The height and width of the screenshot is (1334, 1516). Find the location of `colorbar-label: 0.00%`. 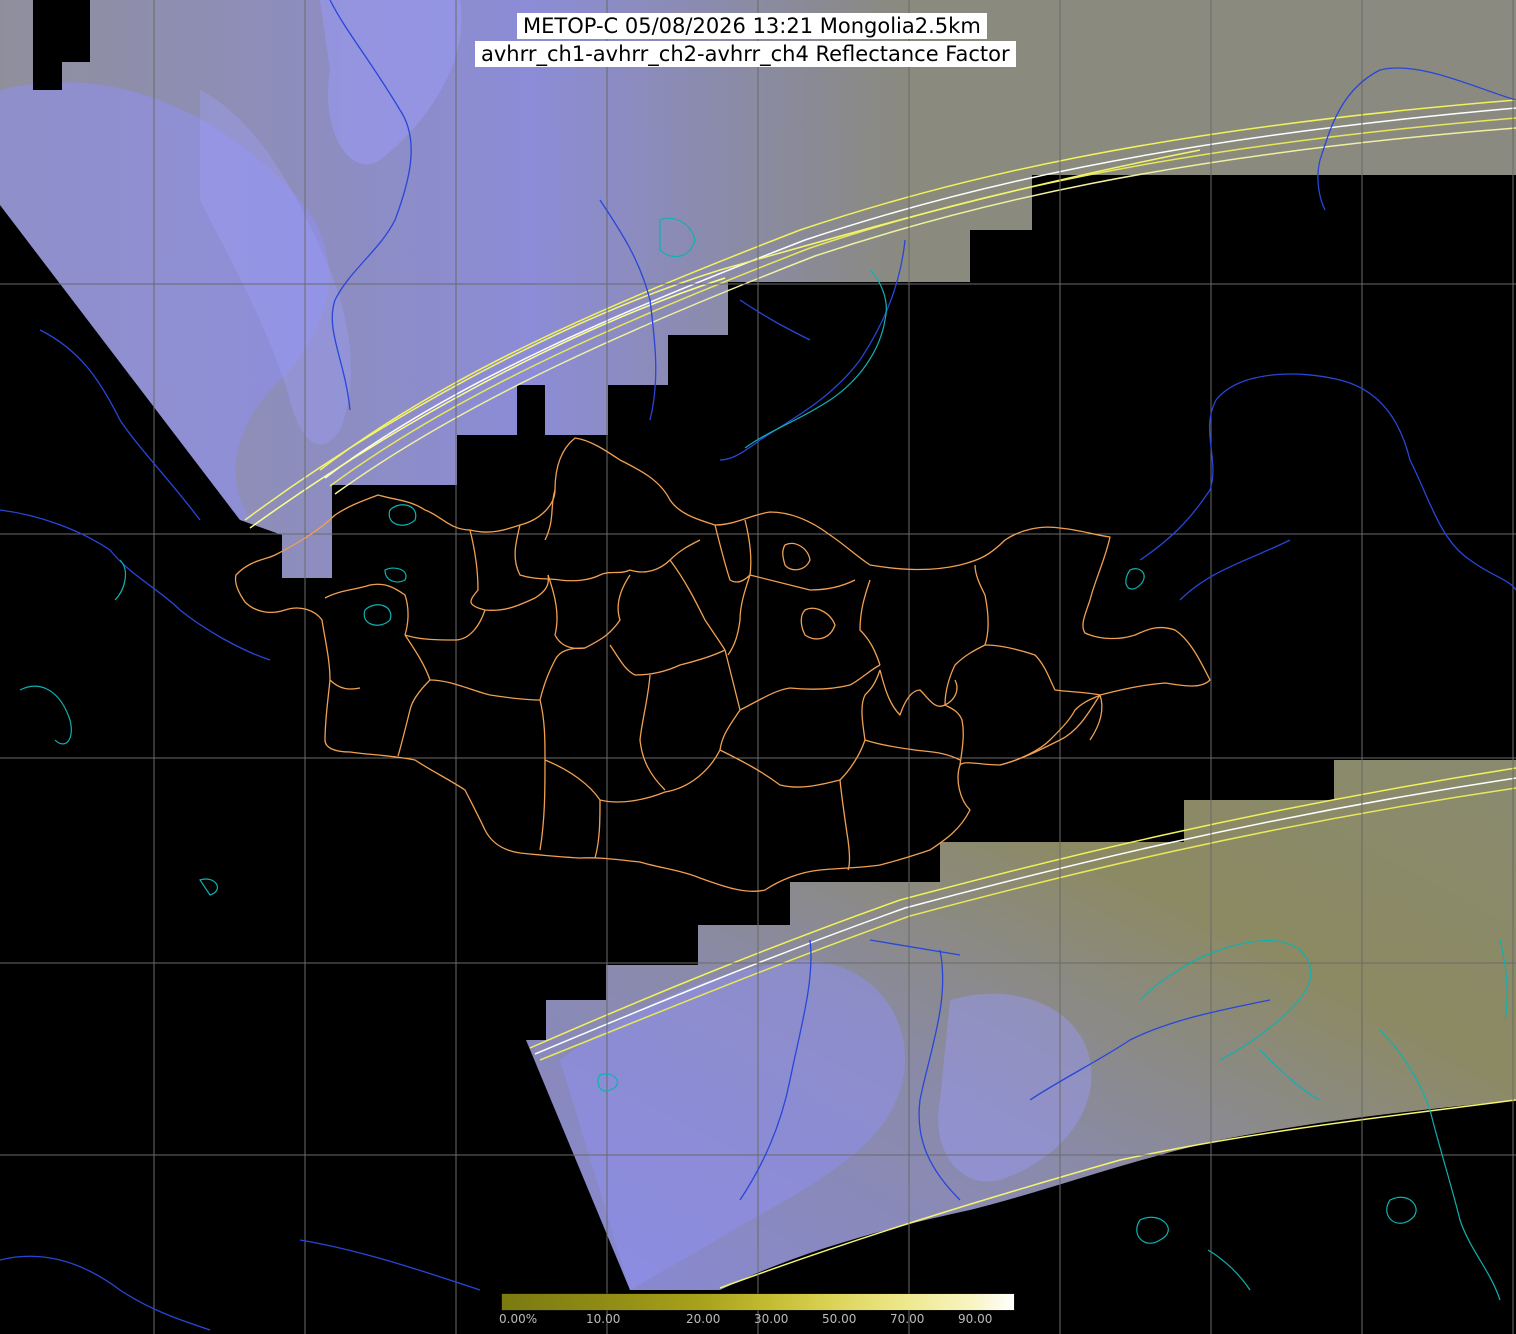

colorbar-label: 0.00% is located at coordinates (518, 1319).